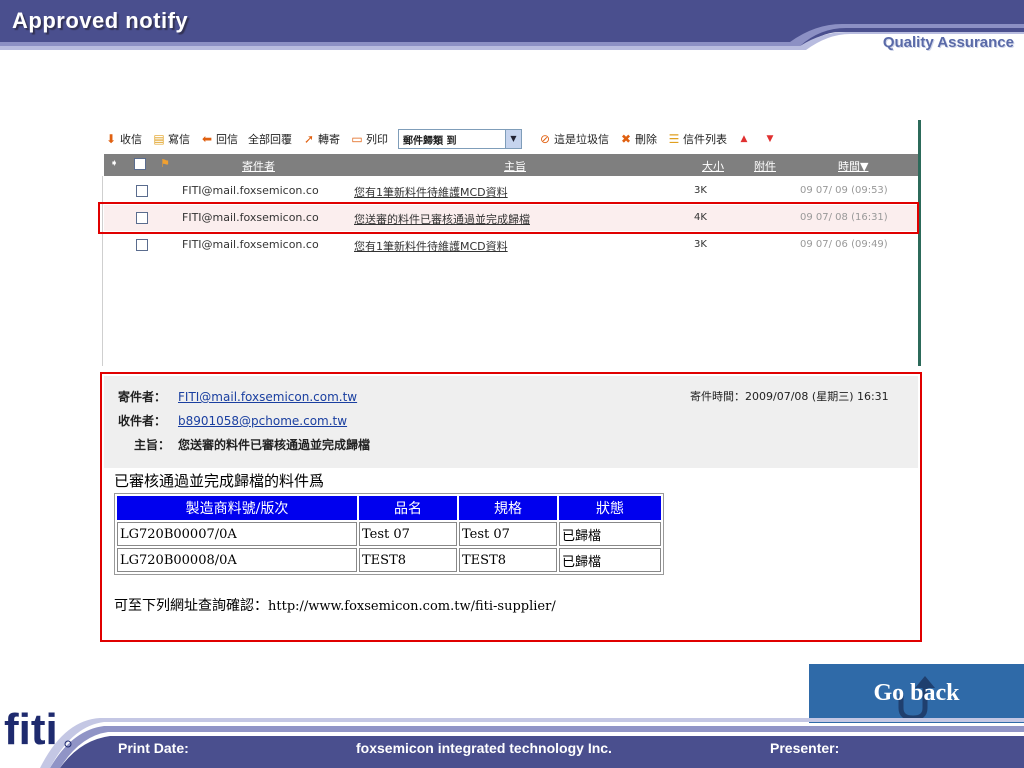 This screenshot has width=1024, height=768. What do you see at coordinates (919, 243) in the screenshot?
I see `window-border` at bounding box center [919, 243].